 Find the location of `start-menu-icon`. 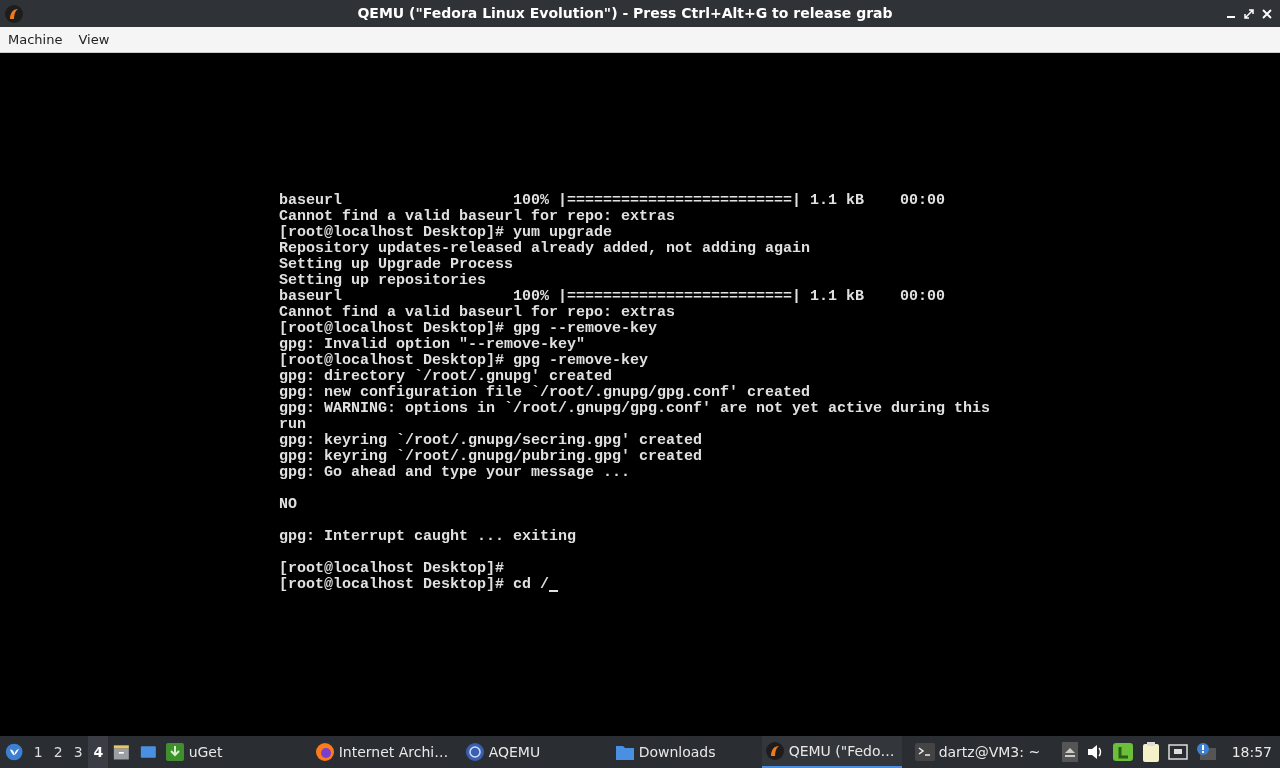

start-menu-icon is located at coordinates (14, 752).